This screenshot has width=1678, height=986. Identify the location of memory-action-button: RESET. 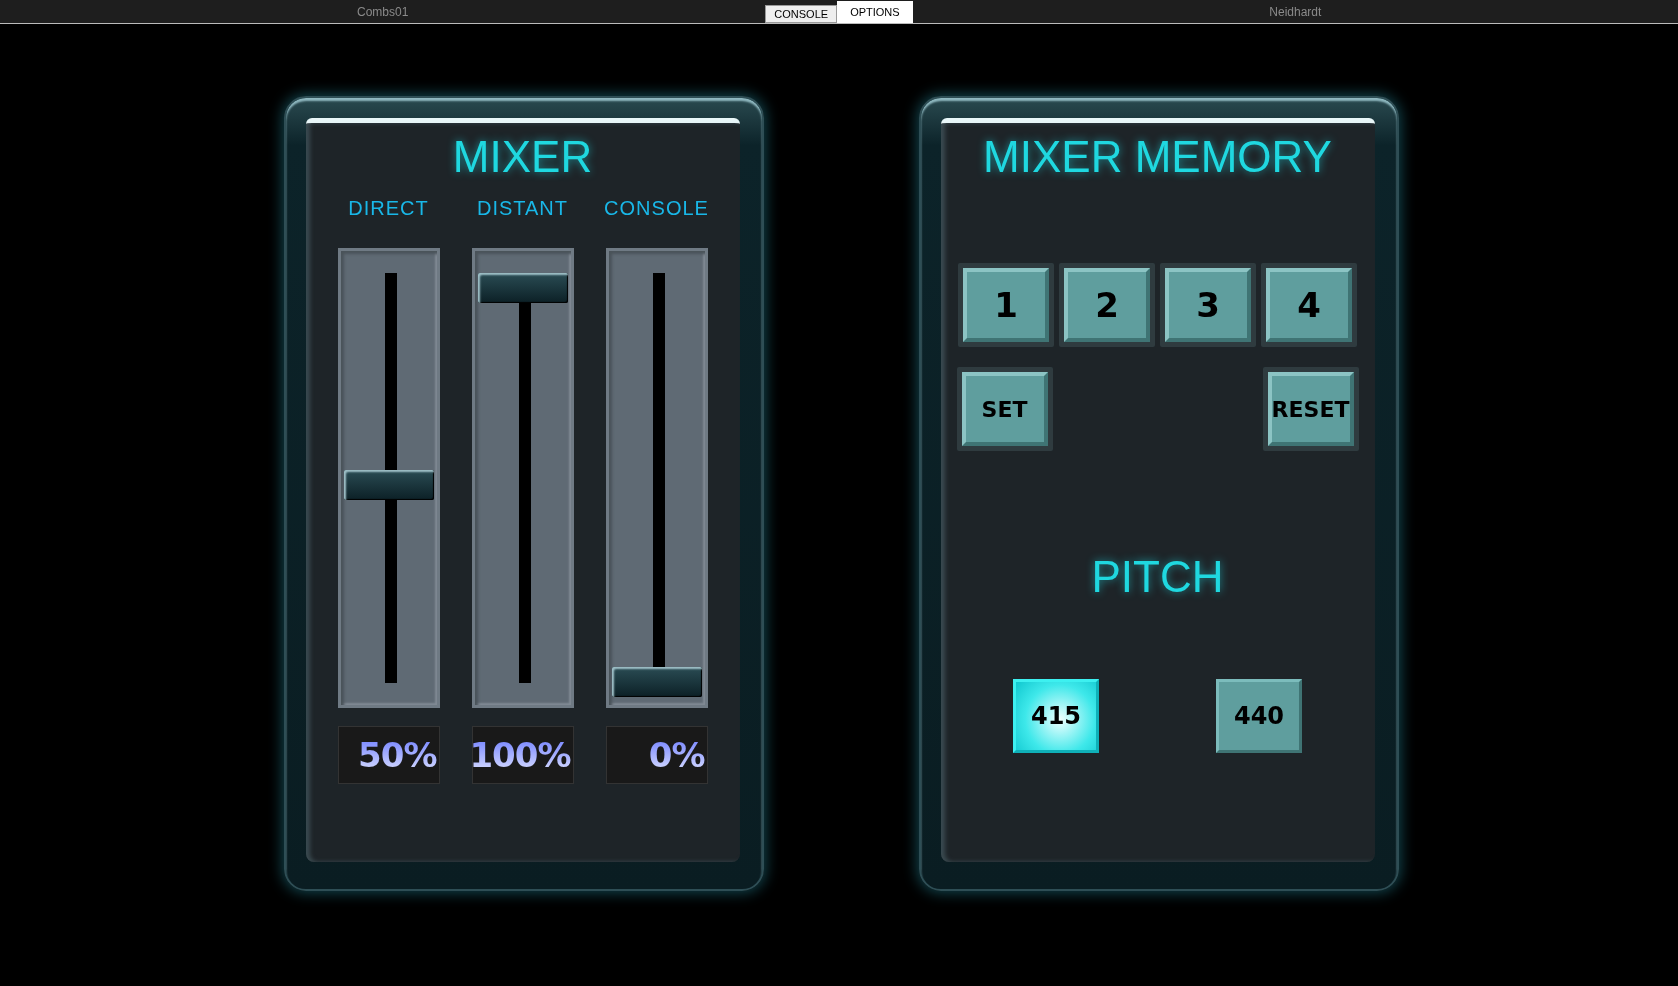
(1310, 409).